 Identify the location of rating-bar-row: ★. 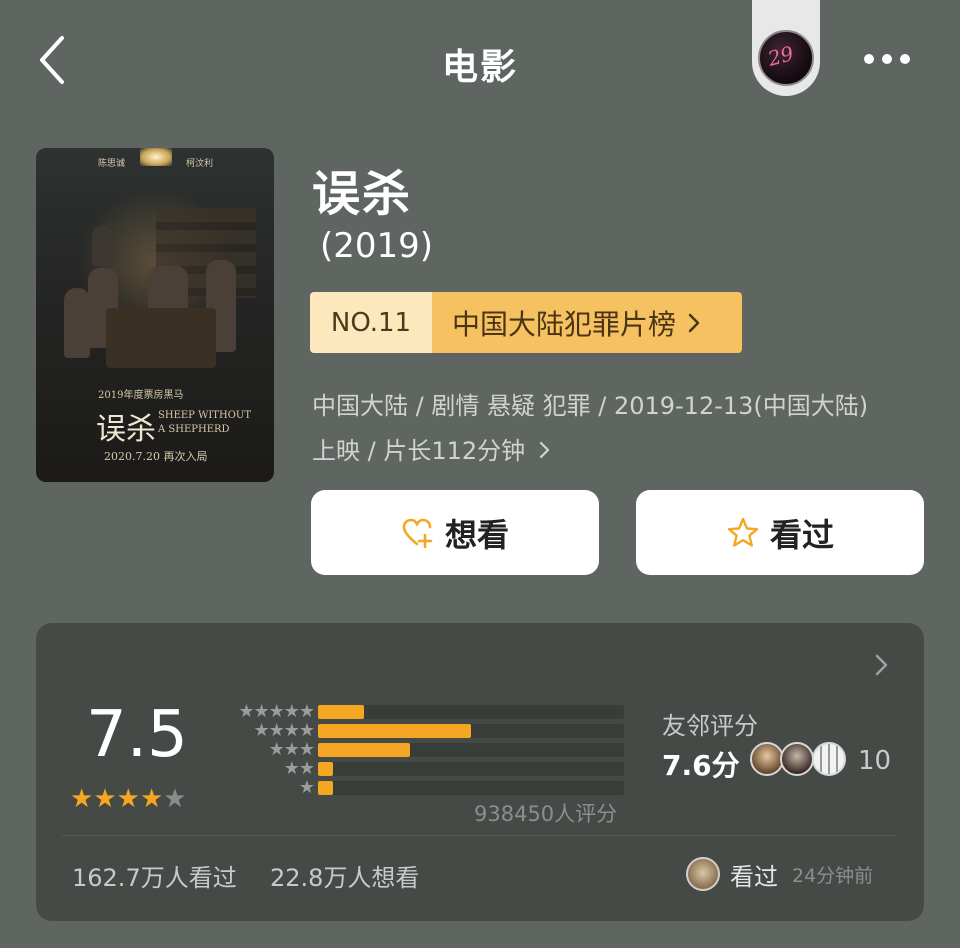
(427, 787).